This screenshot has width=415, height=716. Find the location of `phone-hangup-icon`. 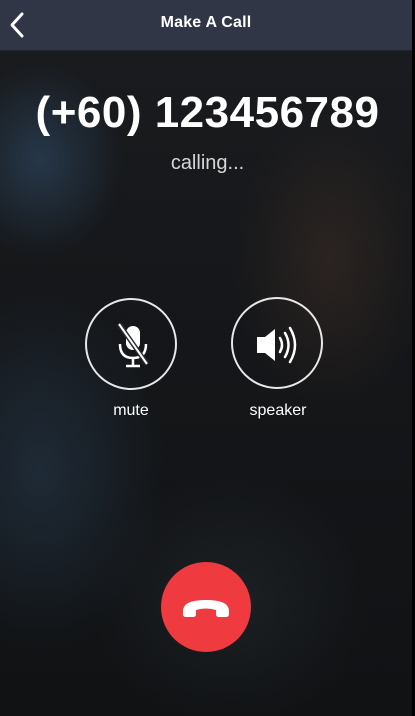

phone-hangup-icon is located at coordinates (206, 608).